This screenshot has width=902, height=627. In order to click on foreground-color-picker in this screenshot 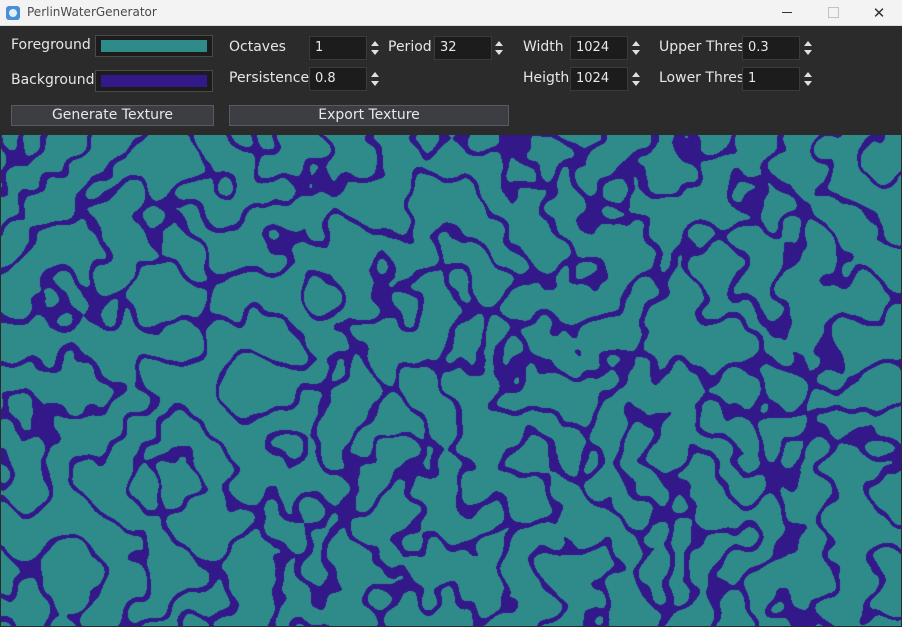, I will do `click(154, 46)`.